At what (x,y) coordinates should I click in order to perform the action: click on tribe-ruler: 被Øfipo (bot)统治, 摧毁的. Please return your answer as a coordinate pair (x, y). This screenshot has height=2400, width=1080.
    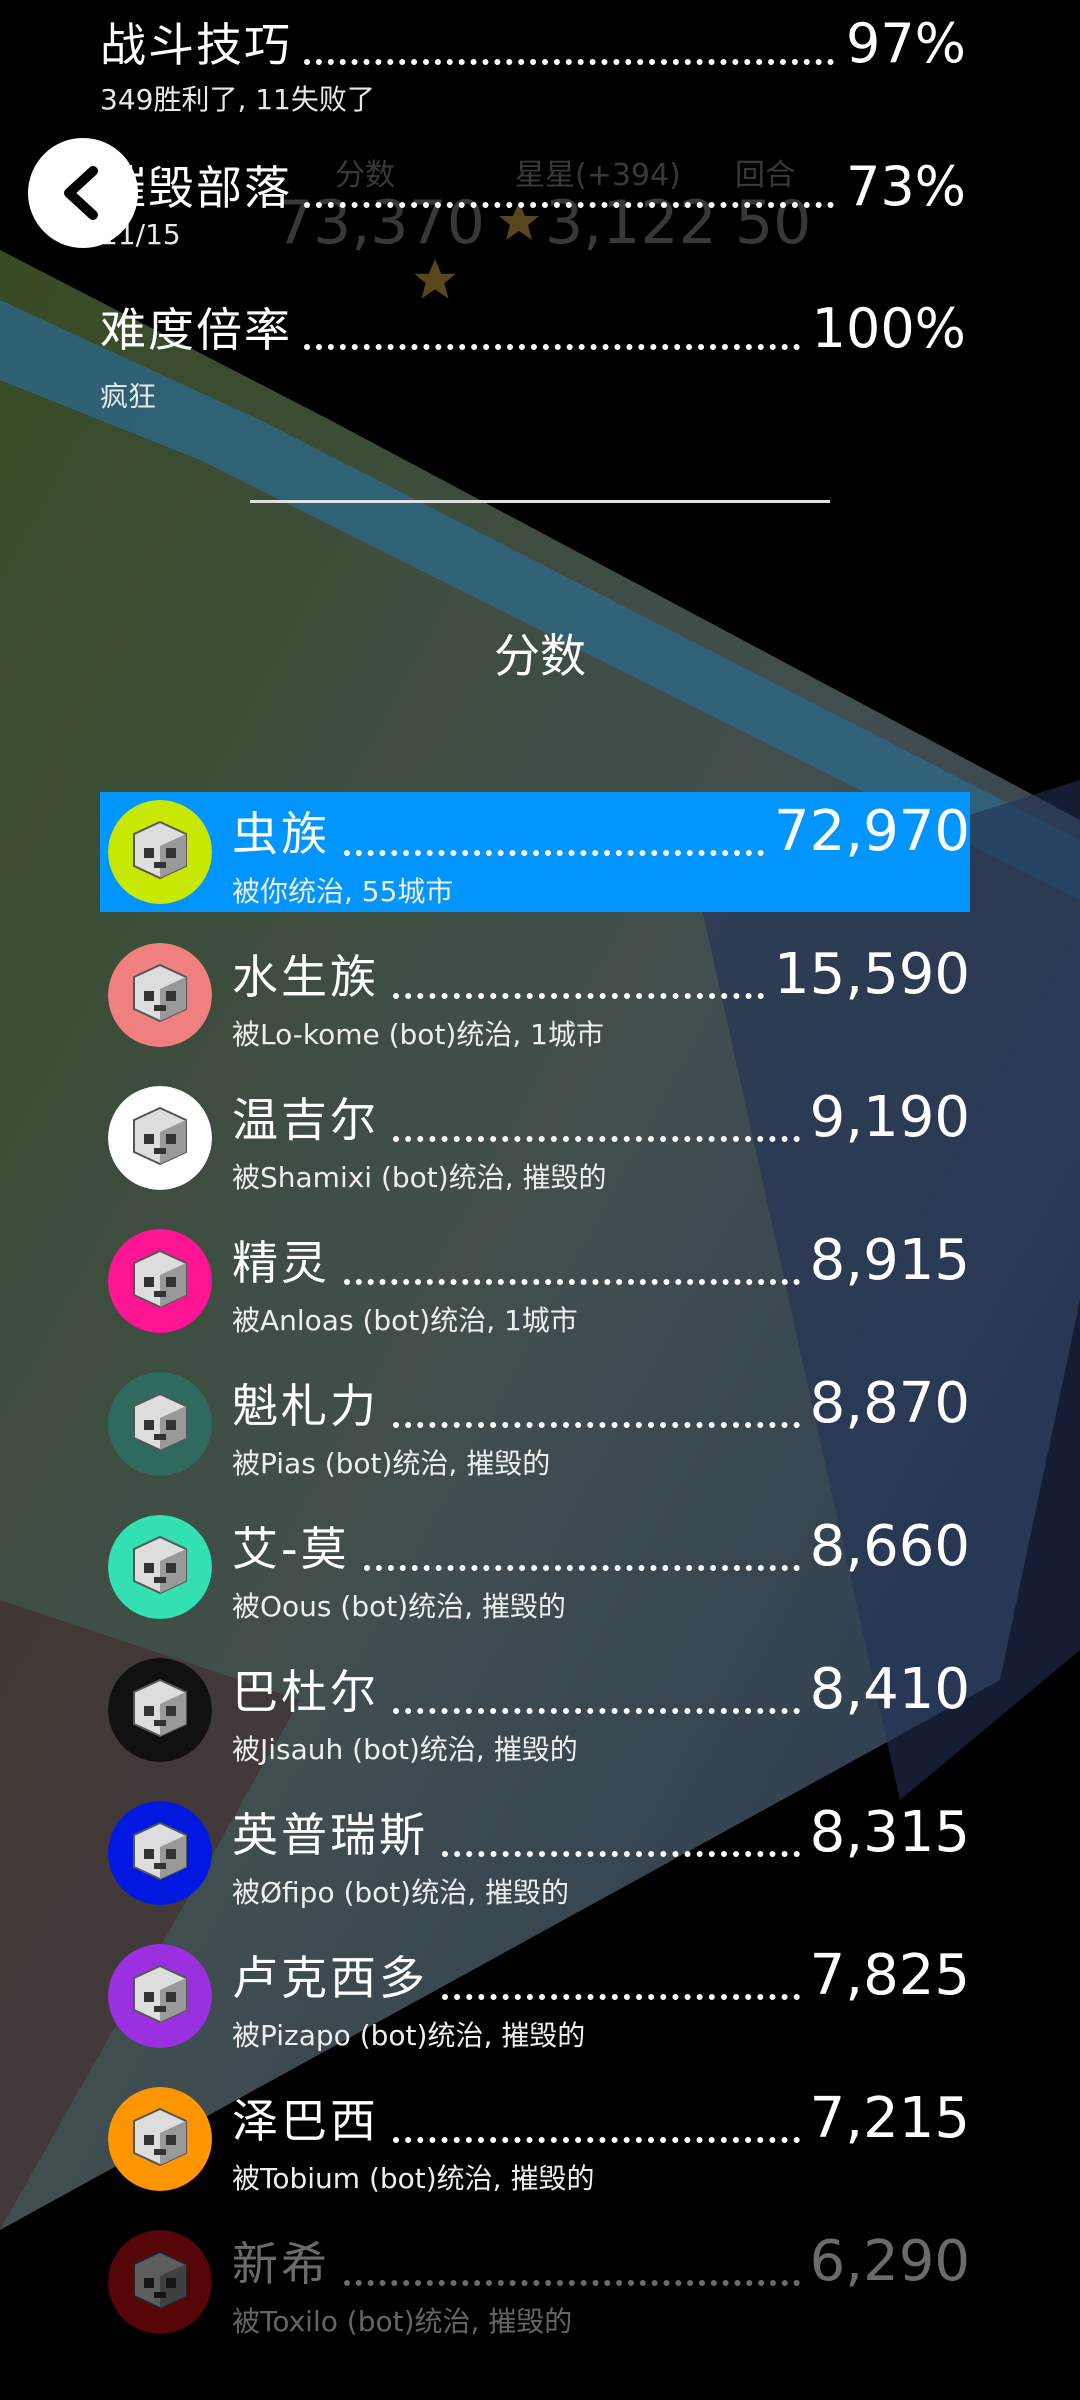
    Looking at the image, I should click on (401, 1892).